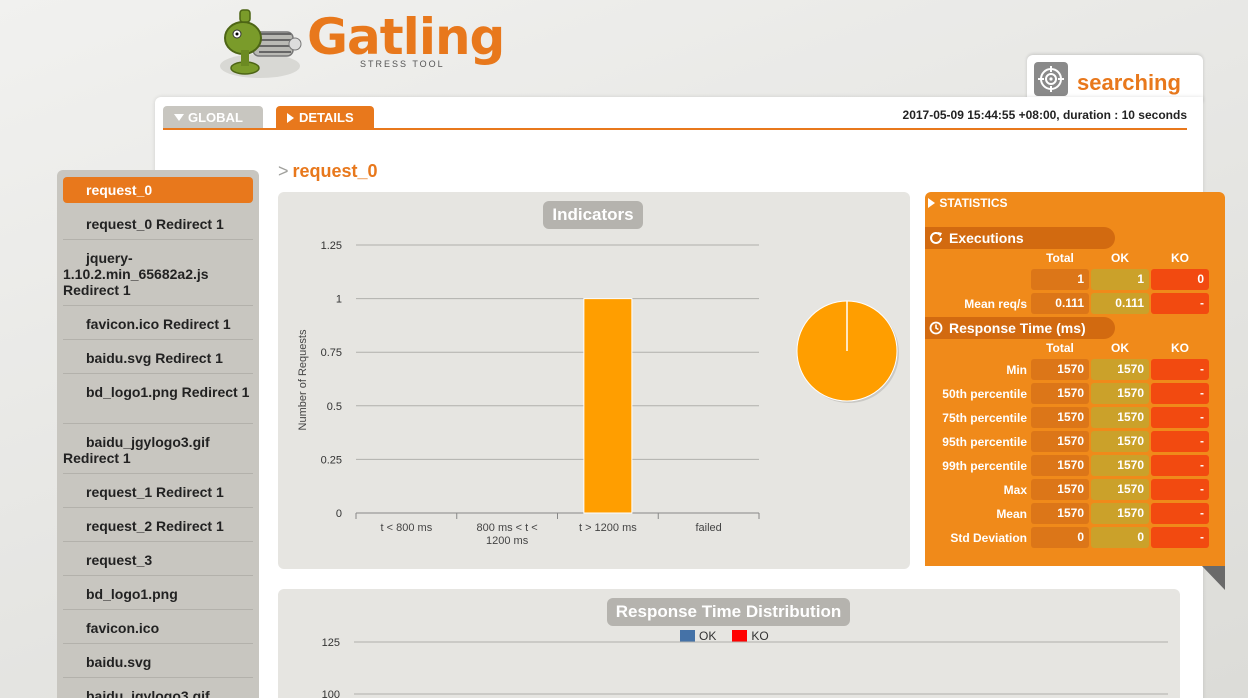 The width and height of the screenshot is (1248, 698). What do you see at coordinates (986, 238) in the screenshot?
I see `executions-title: Executions` at bounding box center [986, 238].